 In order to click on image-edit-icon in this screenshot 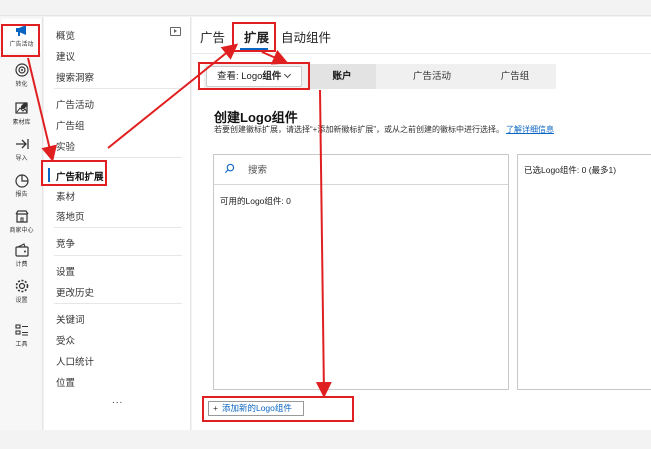, I will do `click(21, 108)`.